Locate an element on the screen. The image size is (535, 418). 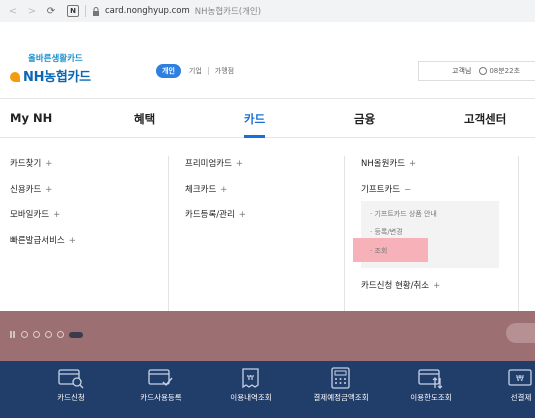
submenu-inquiry: · 조회 is located at coordinates (378, 251).